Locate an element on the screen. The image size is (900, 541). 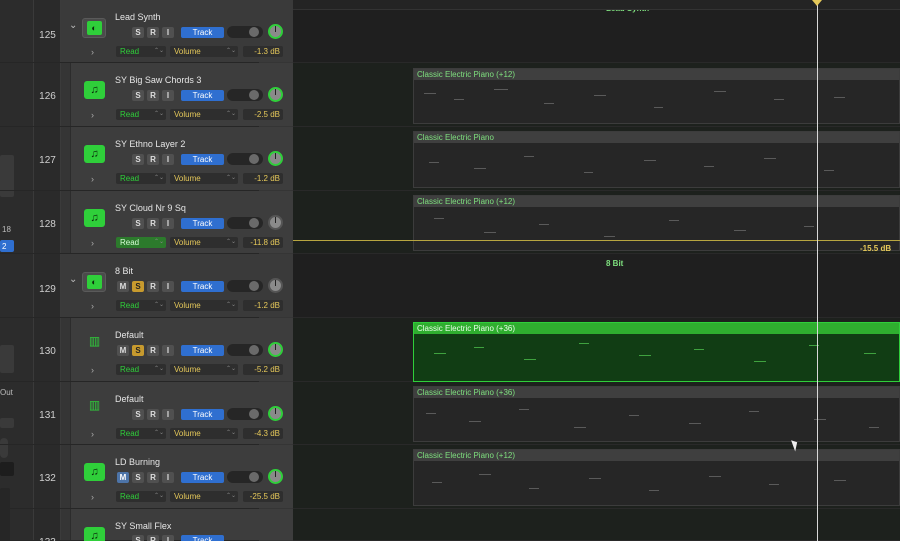
track-name: SY Small Flex is located at coordinates (143, 526).